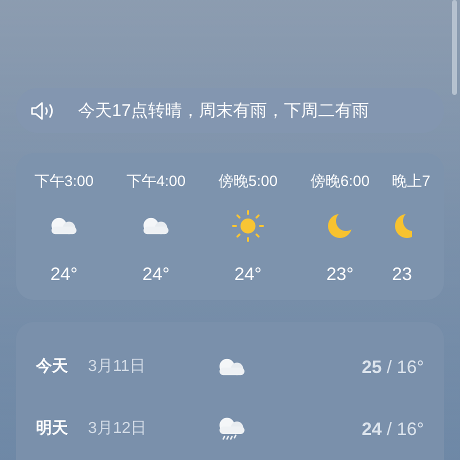  What do you see at coordinates (454, 47) in the screenshot?
I see `scrollbar-thumb` at bounding box center [454, 47].